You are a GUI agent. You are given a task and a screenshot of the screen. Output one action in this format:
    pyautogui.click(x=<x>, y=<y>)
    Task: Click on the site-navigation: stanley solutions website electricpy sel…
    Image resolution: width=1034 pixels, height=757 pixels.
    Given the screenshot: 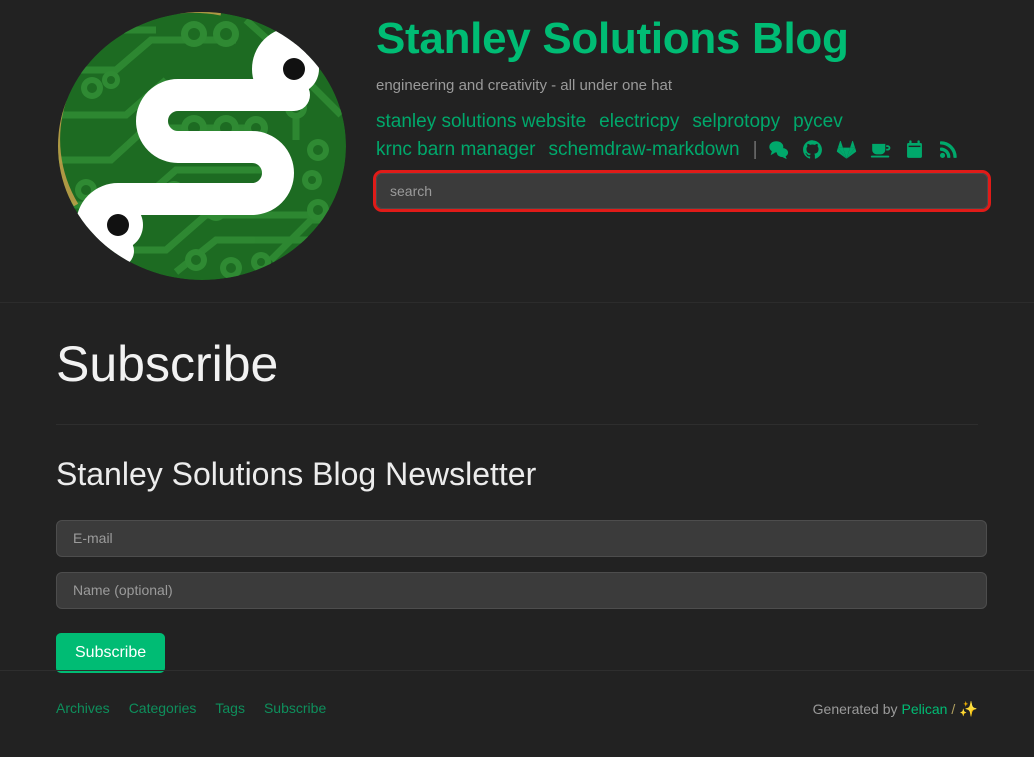 What is the action you would take?
    pyautogui.click(x=685, y=136)
    